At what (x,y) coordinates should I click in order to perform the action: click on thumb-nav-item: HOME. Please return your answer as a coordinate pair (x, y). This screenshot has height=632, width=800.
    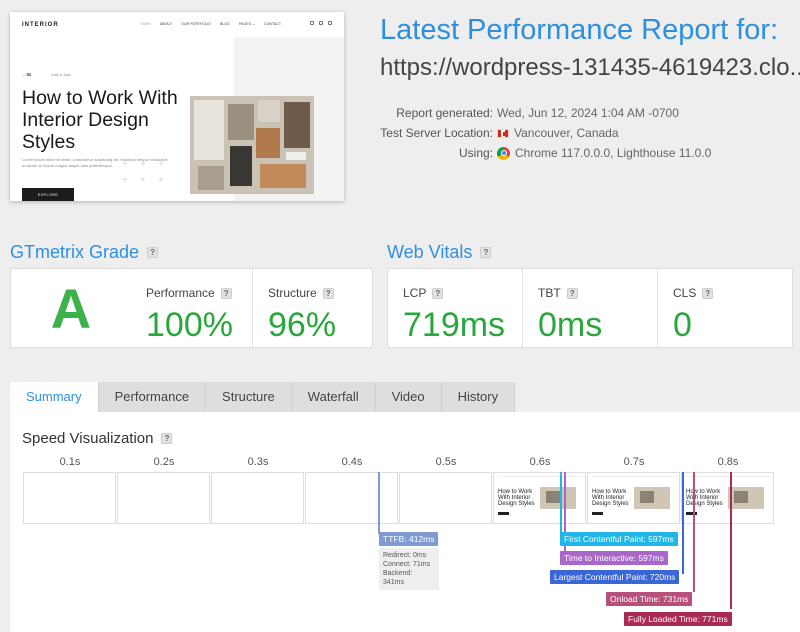
    Looking at the image, I should click on (145, 24).